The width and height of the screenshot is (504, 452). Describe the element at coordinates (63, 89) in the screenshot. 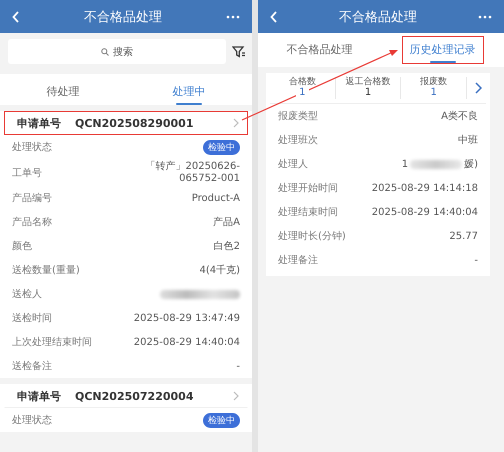

I see `tab: 待处理` at that location.